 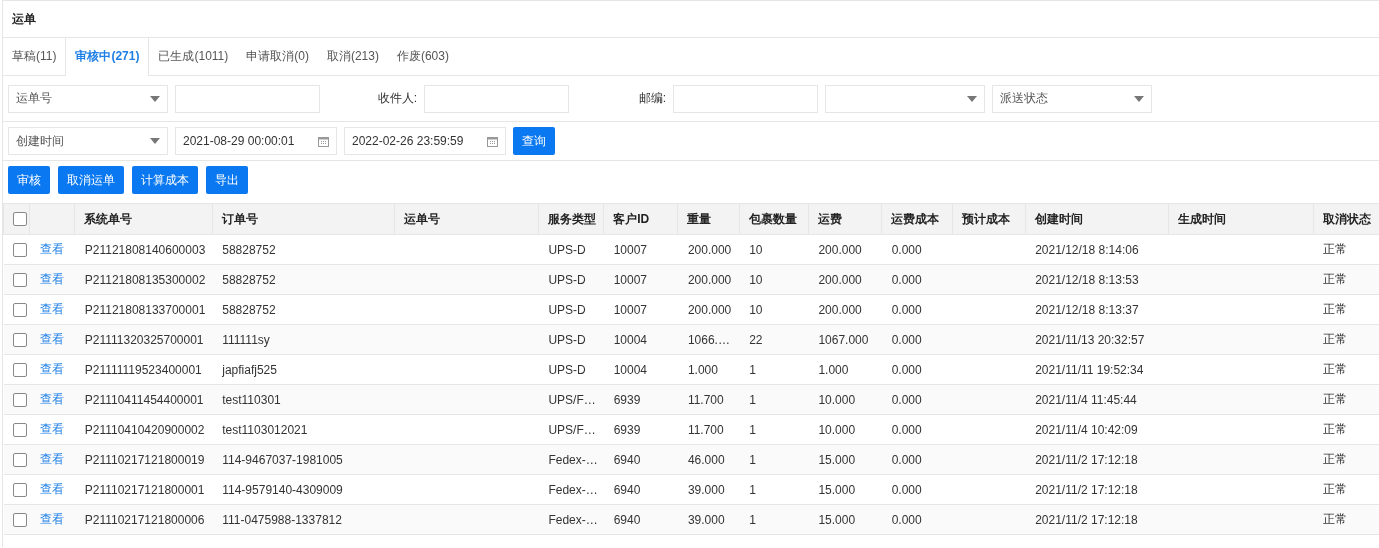 What do you see at coordinates (282, 489) in the screenshot?
I see `table-cell: 114-9579140-4309009` at bounding box center [282, 489].